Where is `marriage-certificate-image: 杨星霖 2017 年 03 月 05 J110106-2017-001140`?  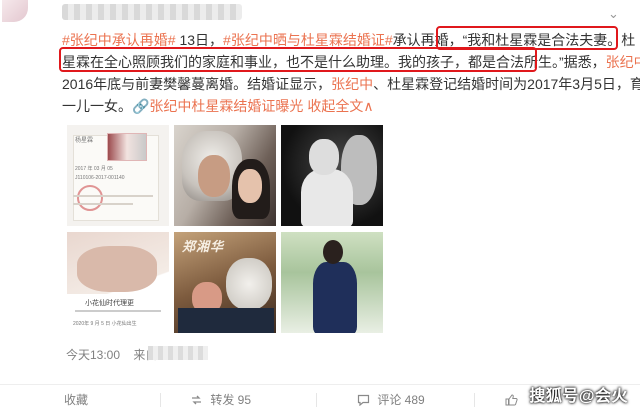
marriage-certificate-image: 杨星霖 2017 年 03 月 05 J110106-2017-001140 is located at coordinates (118, 175).